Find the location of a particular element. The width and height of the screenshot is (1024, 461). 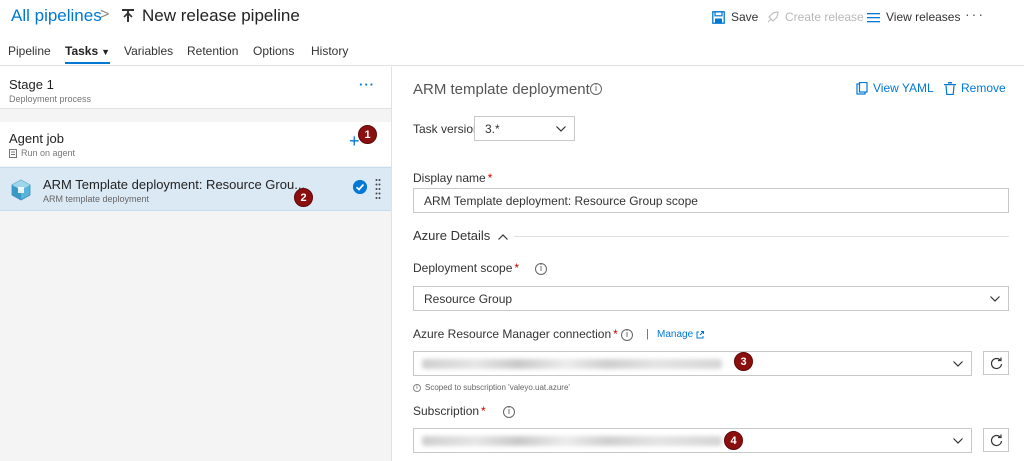

annotation-badge-4: 4 is located at coordinates (733, 440).